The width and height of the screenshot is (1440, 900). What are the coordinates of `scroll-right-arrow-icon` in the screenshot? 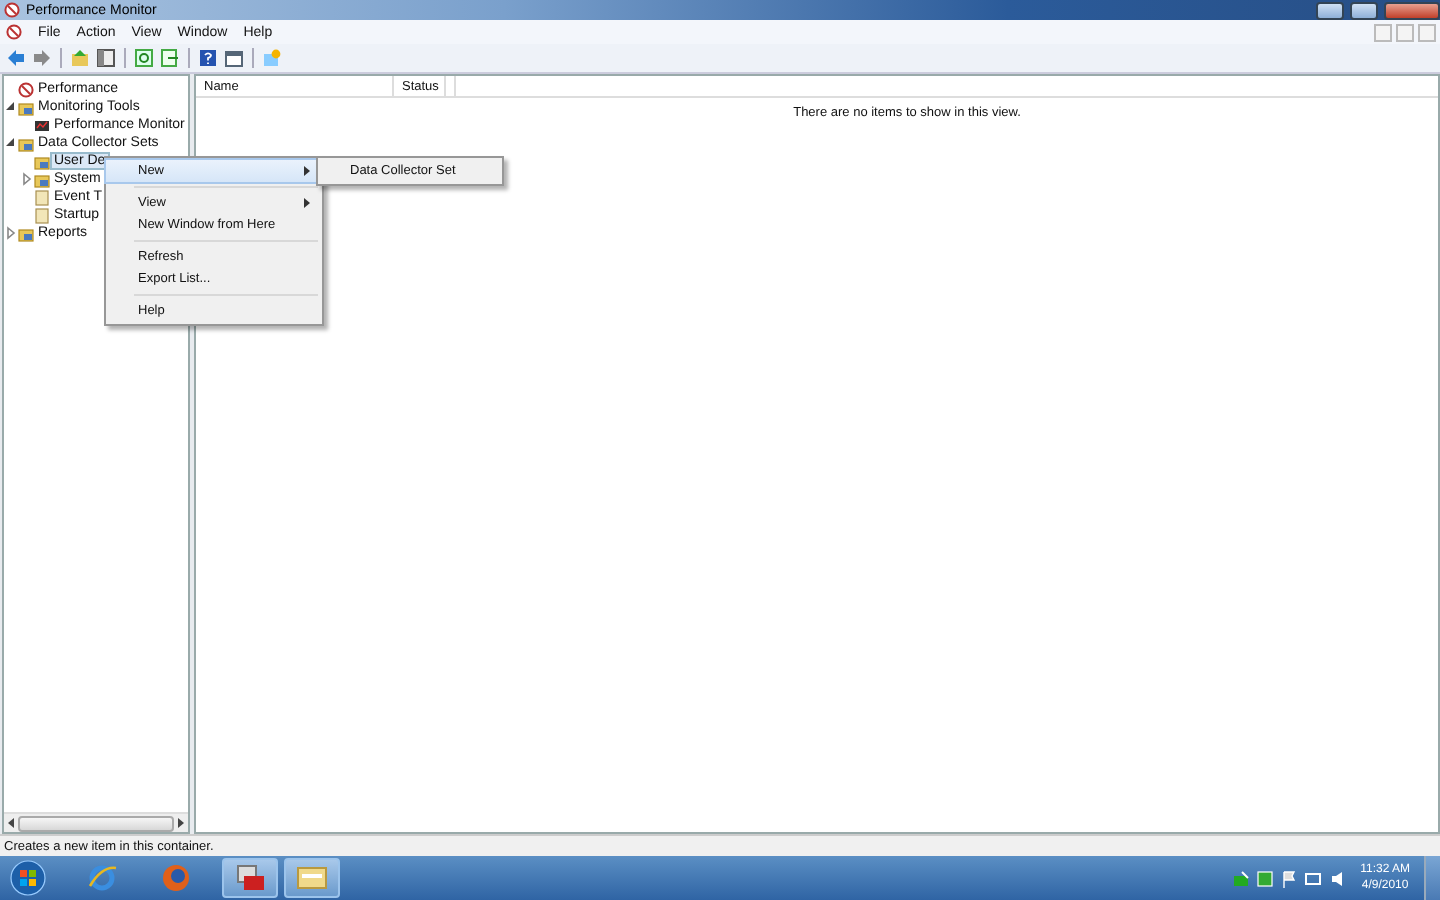 It's located at (181, 823).